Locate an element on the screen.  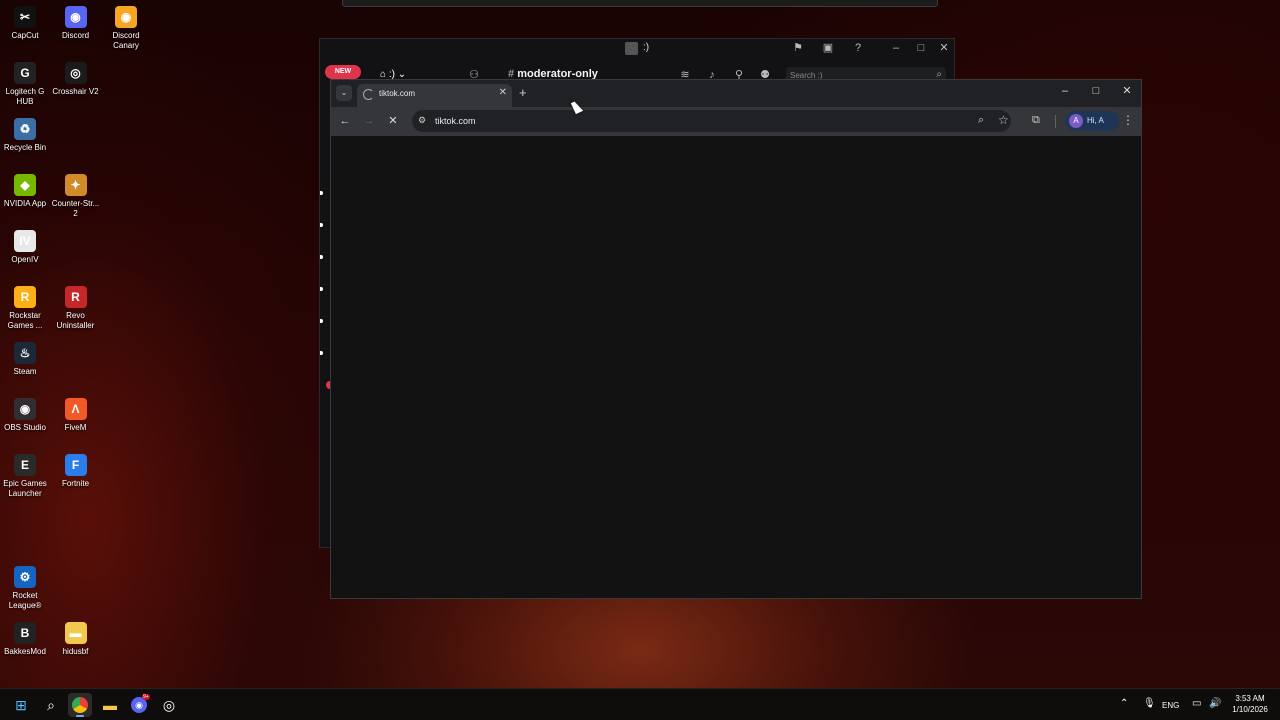
new-tab-button: + is located at coordinates (523, 92).